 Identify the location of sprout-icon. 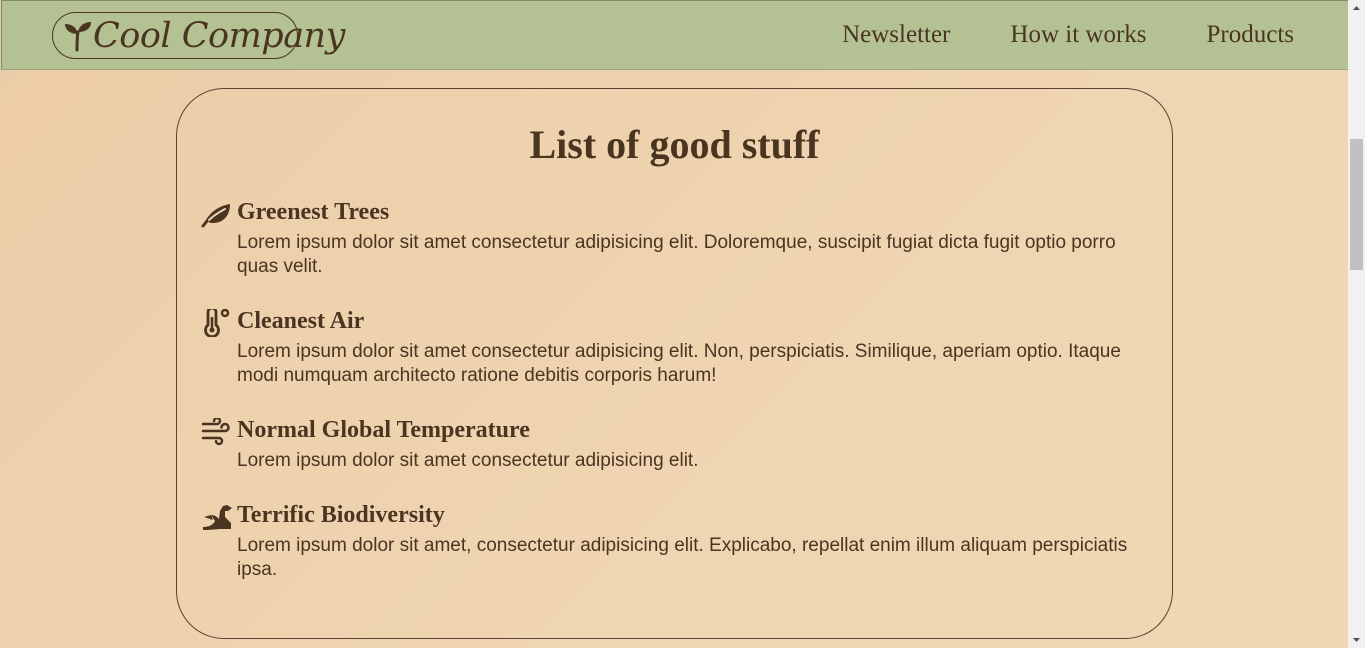
(78, 37).